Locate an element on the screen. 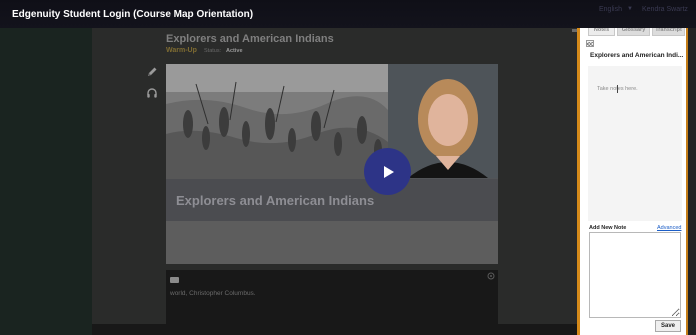 This screenshot has height=335, width=696. status-label: Status: is located at coordinates (213, 51).